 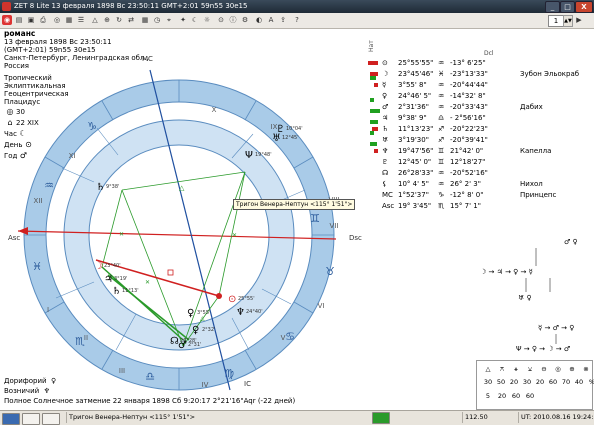 What do you see at coordinates (572, 369) in the screenshot?
I see `aspect-type-icon: ⊕` at bounding box center [572, 369].